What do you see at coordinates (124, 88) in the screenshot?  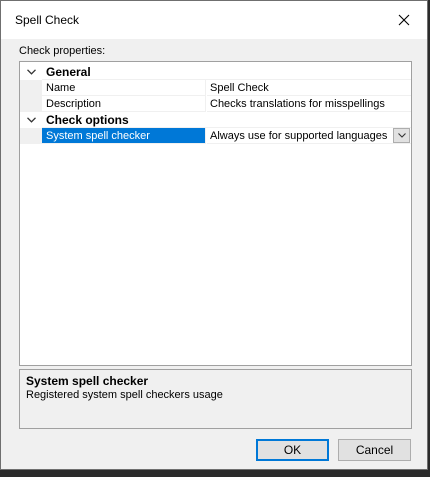 I see `property-name: Name` at bounding box center [124, 88].